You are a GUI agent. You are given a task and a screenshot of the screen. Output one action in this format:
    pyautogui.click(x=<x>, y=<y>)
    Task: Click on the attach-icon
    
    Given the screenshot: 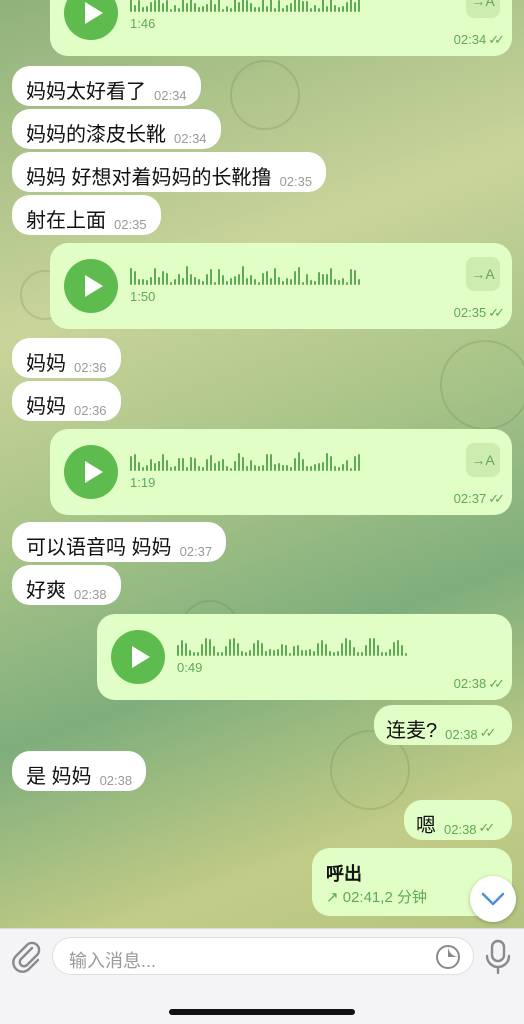 What is the action you would take?
    pyautogui.click(x=26, y=956)
    